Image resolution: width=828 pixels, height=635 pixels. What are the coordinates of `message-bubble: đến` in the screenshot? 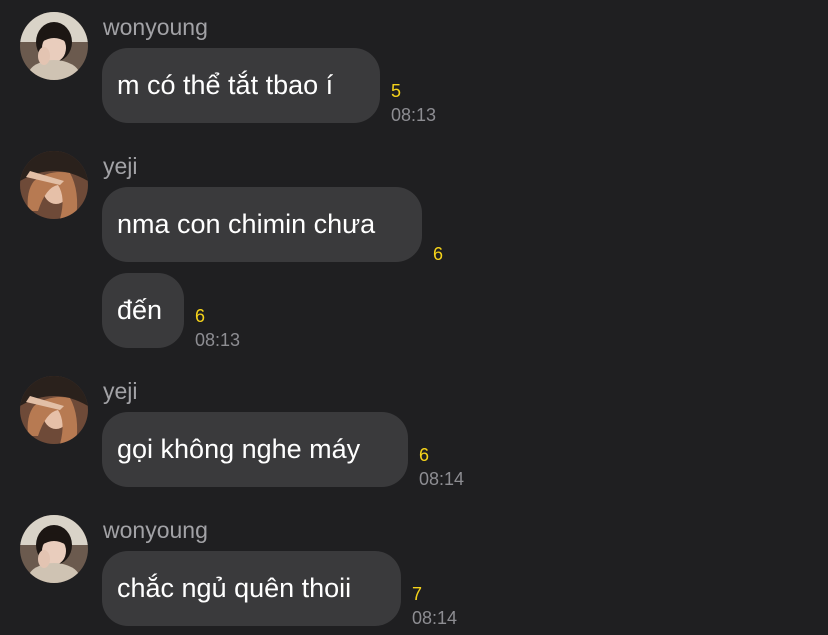 It's located at (143, 310).